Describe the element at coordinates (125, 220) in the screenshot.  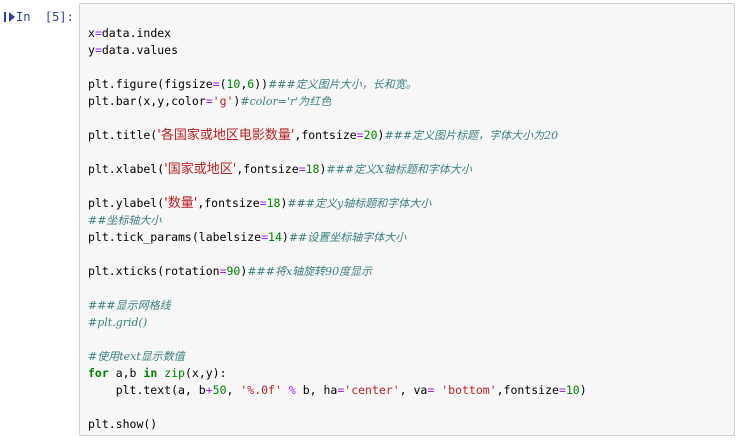
I see `code-line-12: ##坐标轴大小` at that location.